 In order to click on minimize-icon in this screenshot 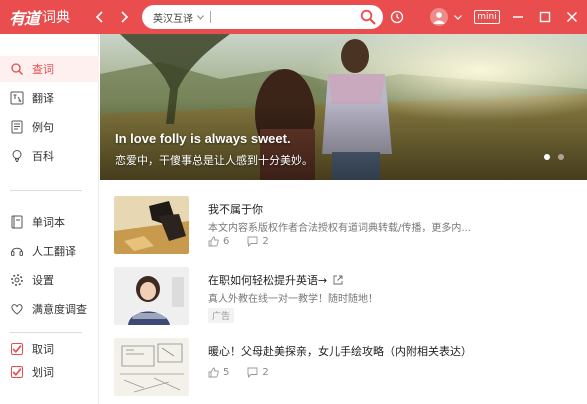, I will do `click(518, 17)`.